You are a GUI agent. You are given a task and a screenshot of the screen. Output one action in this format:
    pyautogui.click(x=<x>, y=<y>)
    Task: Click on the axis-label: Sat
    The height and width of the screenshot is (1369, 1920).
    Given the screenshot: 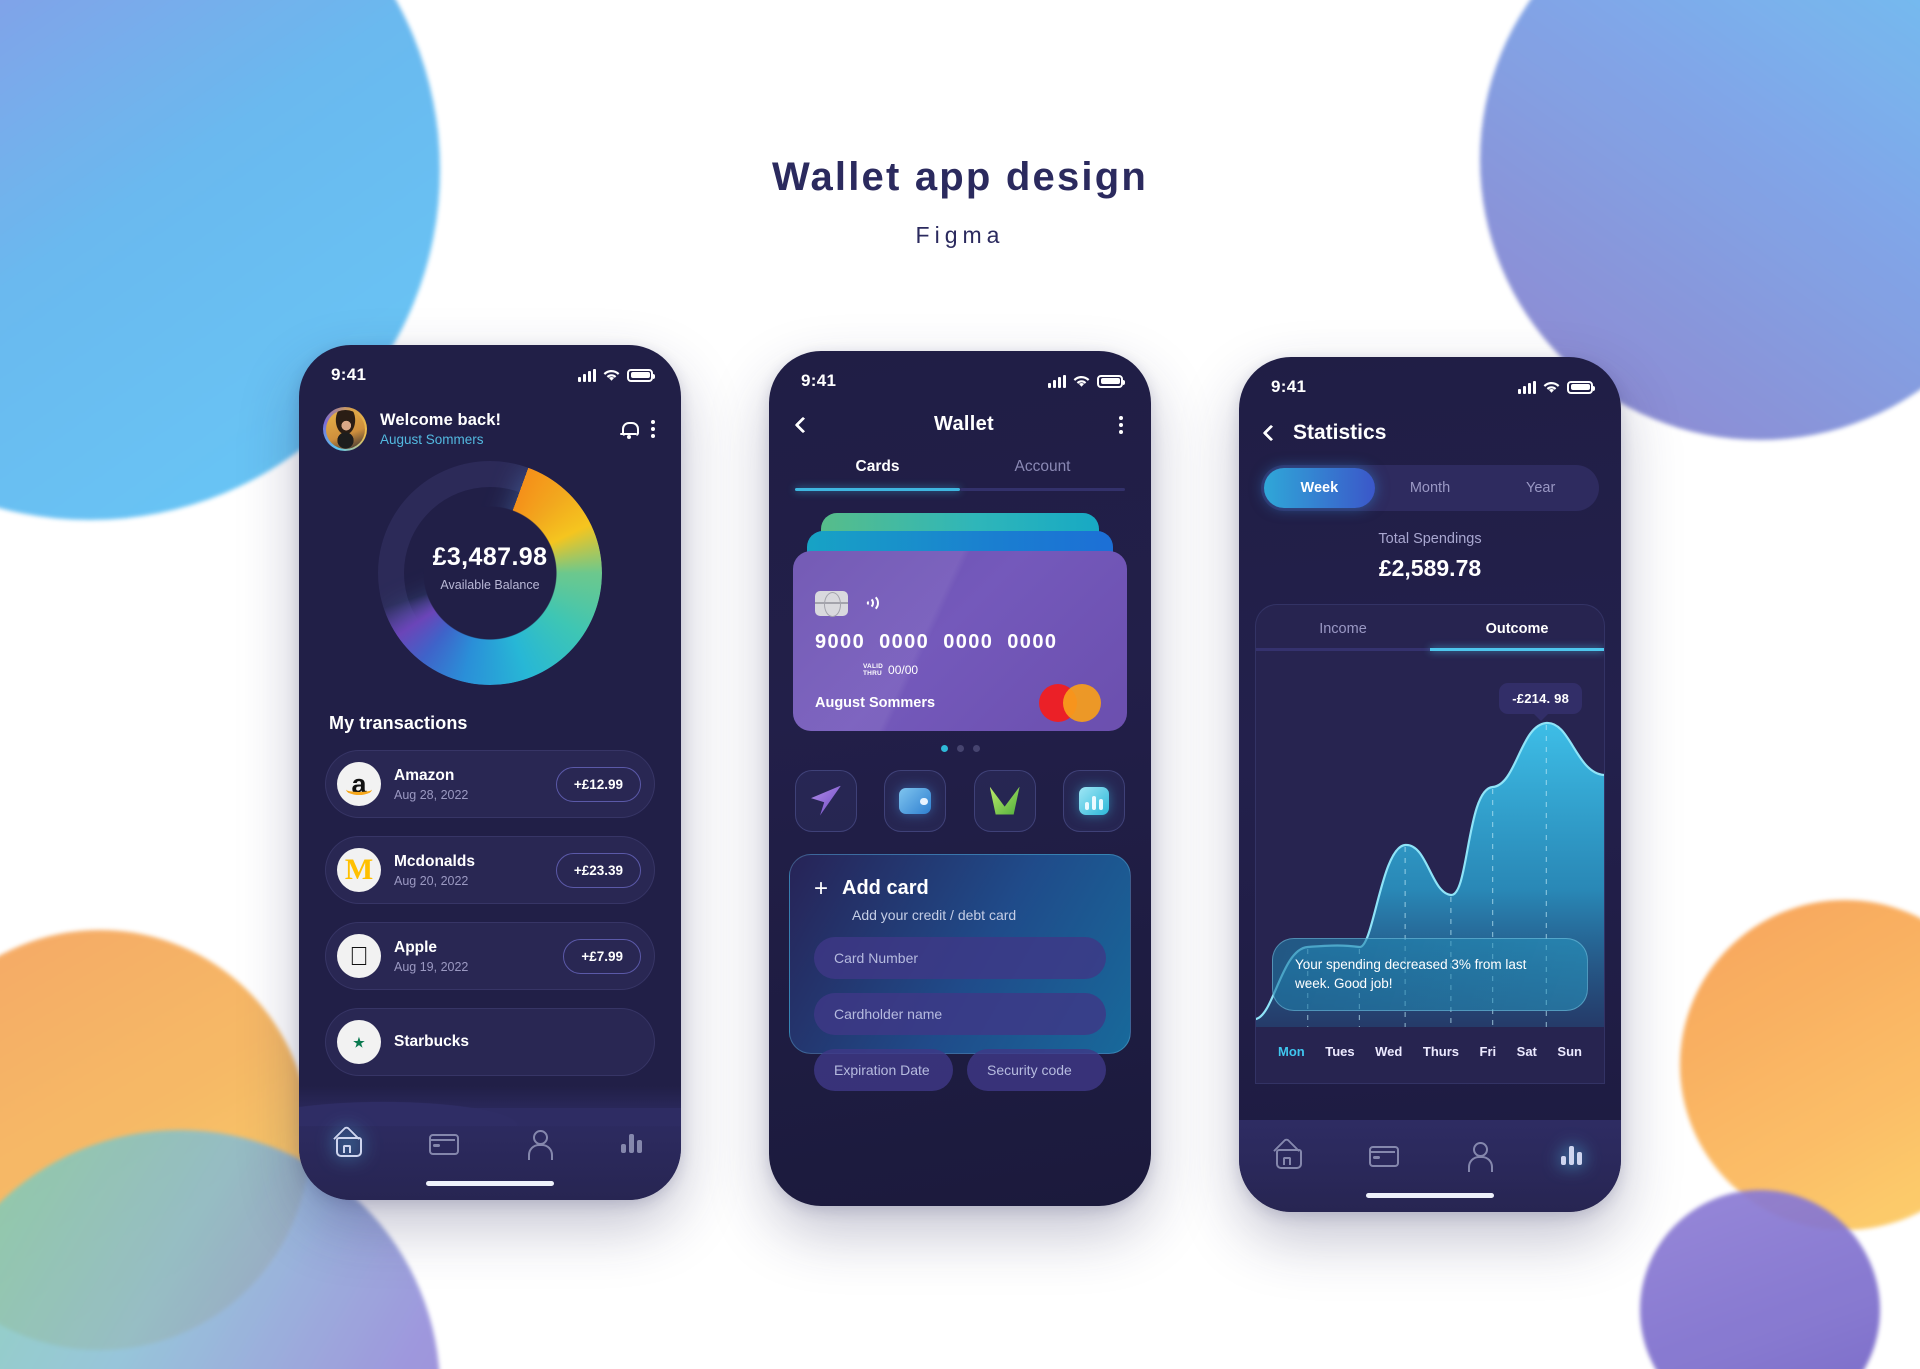 What is the action you would take?
    pyautogui.click(x=1526, y=1051)
    